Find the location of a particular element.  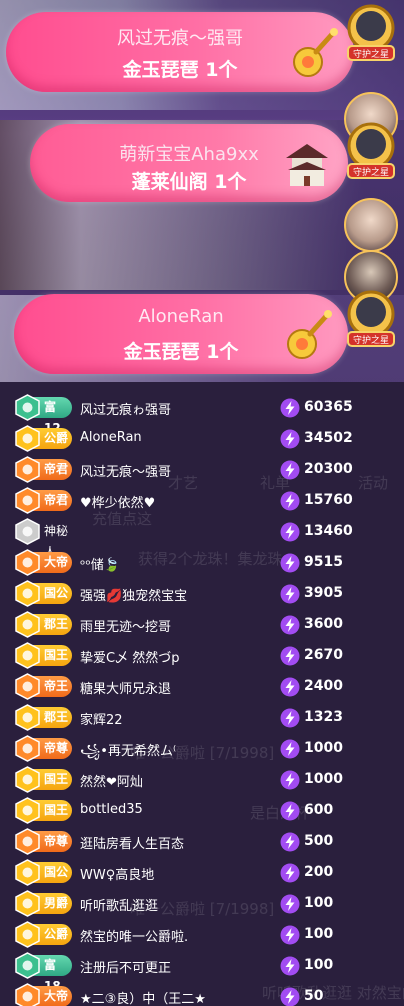

contribution-score: 60365 is located at coordinates (335, 407).